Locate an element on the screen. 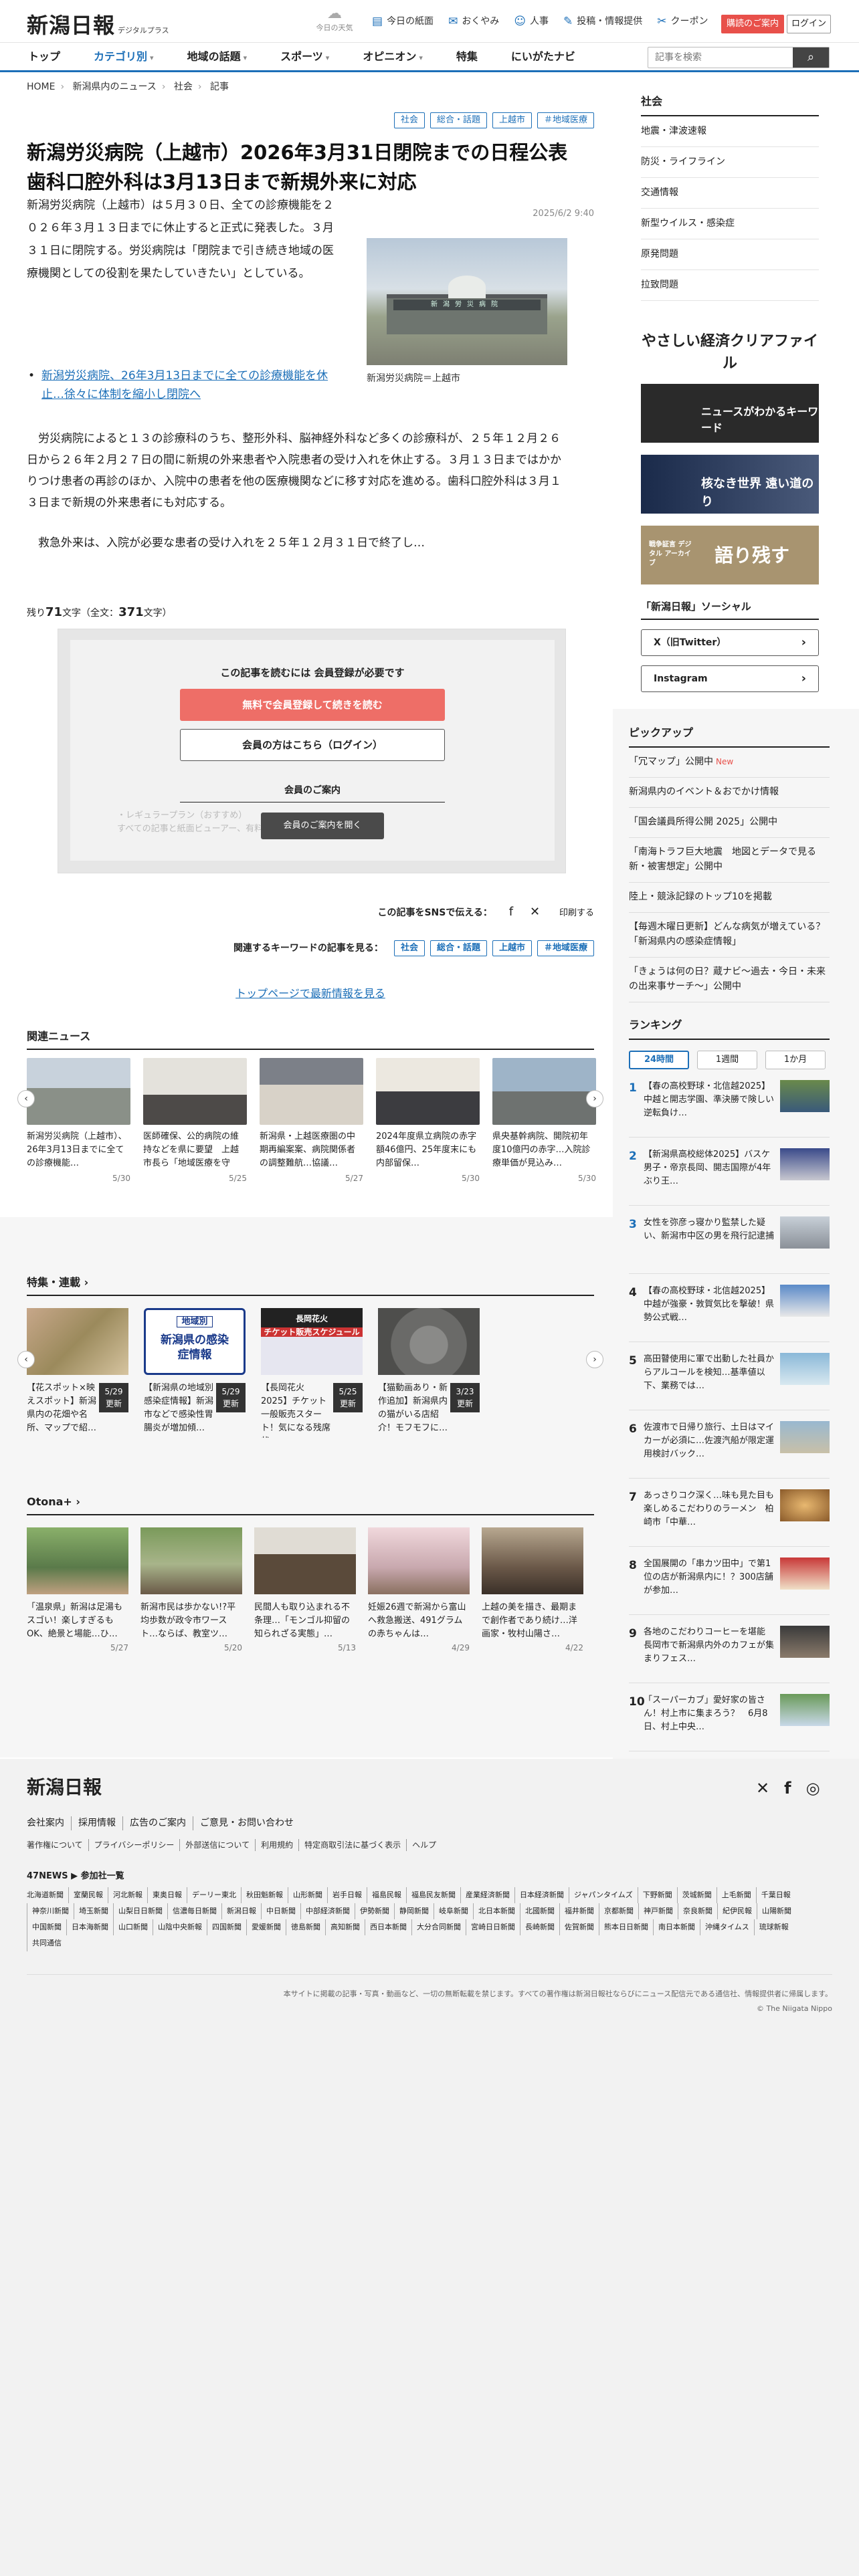  footer-link: 特定商取引法に基づく表示 is located at coordinates (352, 1845).